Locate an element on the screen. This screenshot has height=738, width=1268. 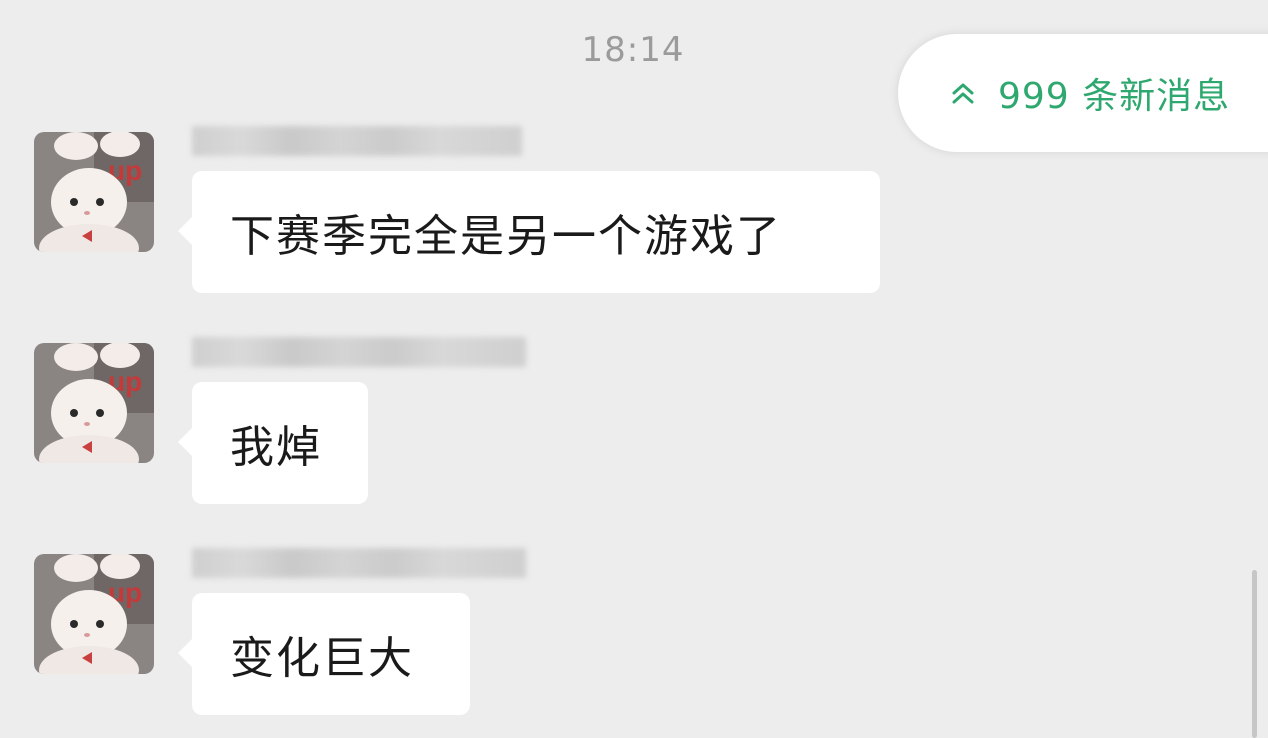
double-chevron-up-icon is located at coordinates (963, 93).